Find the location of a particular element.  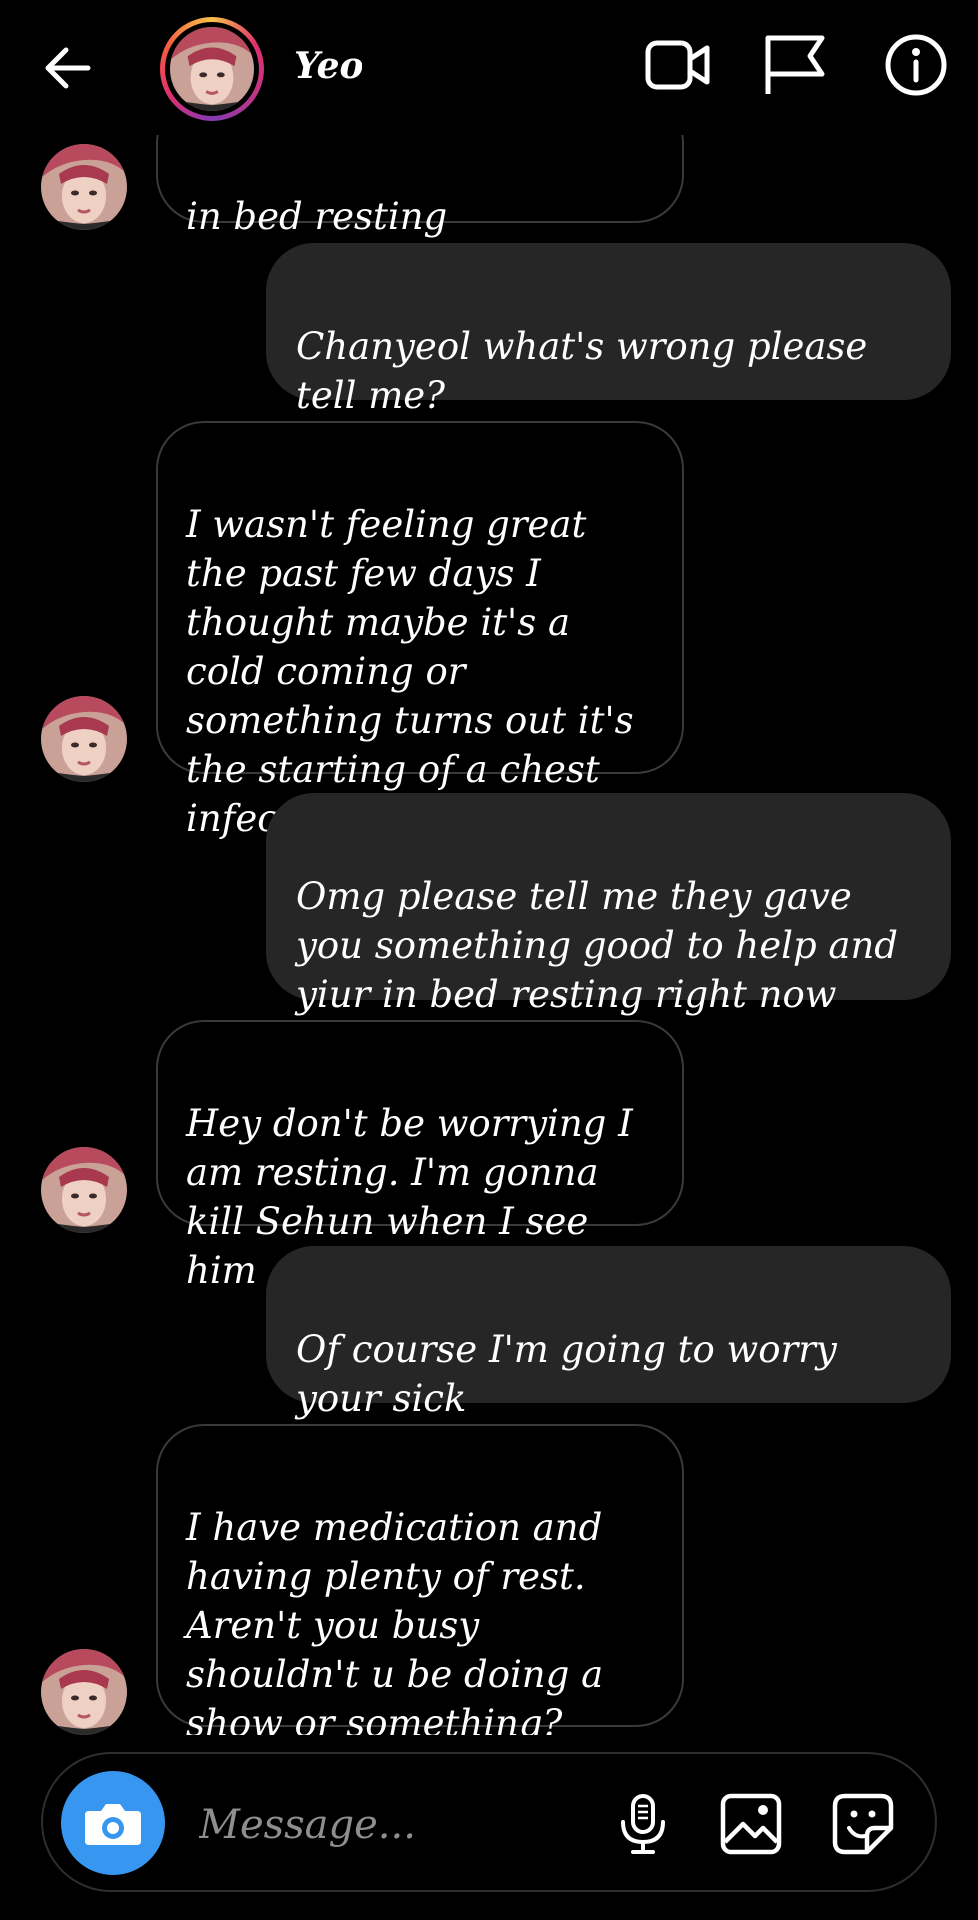

flag-icon is located at coordinates (795, 64).